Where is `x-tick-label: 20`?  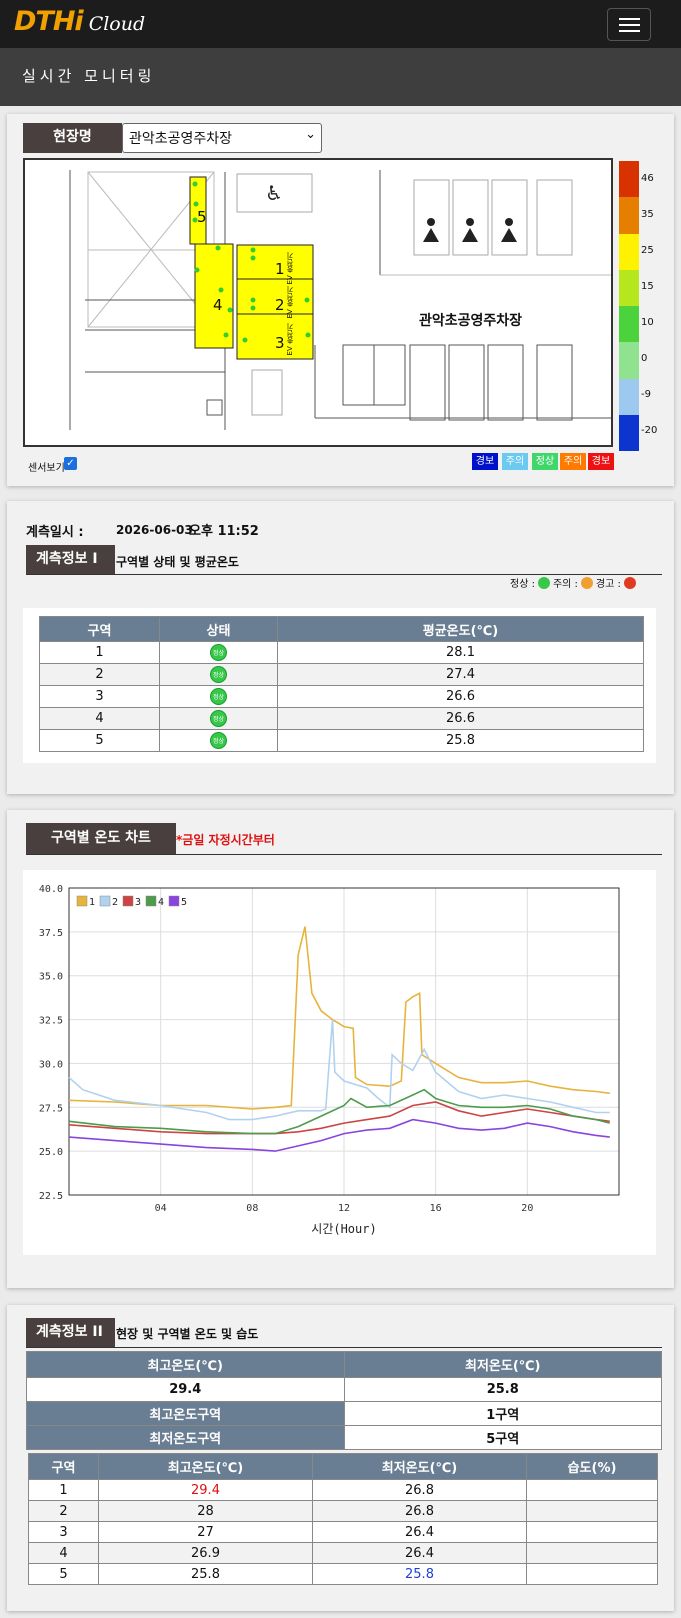 x-tick-label: 20 is located at coordinates (527, 1208).